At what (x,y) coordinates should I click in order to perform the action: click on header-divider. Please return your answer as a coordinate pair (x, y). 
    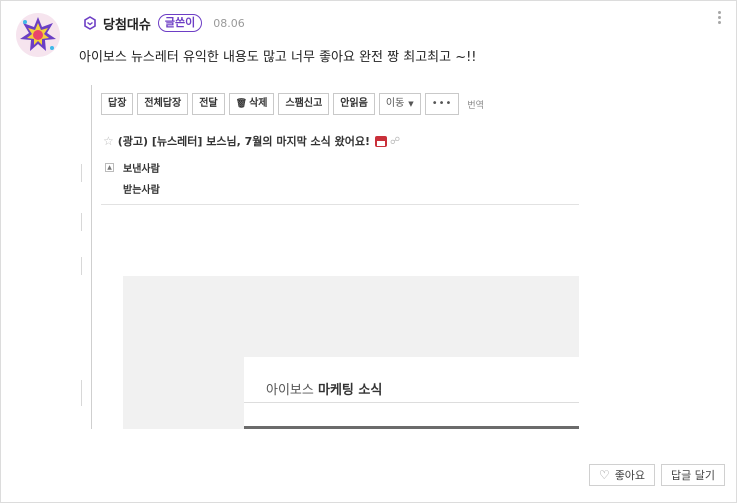
    Looking at the image, I should click on (340, 204).